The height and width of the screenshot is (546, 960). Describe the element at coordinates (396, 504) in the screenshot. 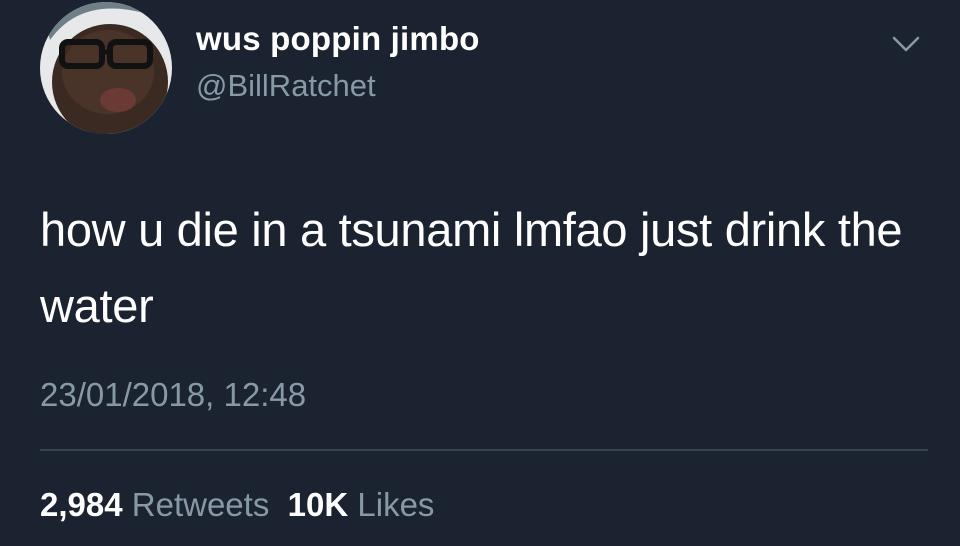

I see `likes-label: Likes` at that location.